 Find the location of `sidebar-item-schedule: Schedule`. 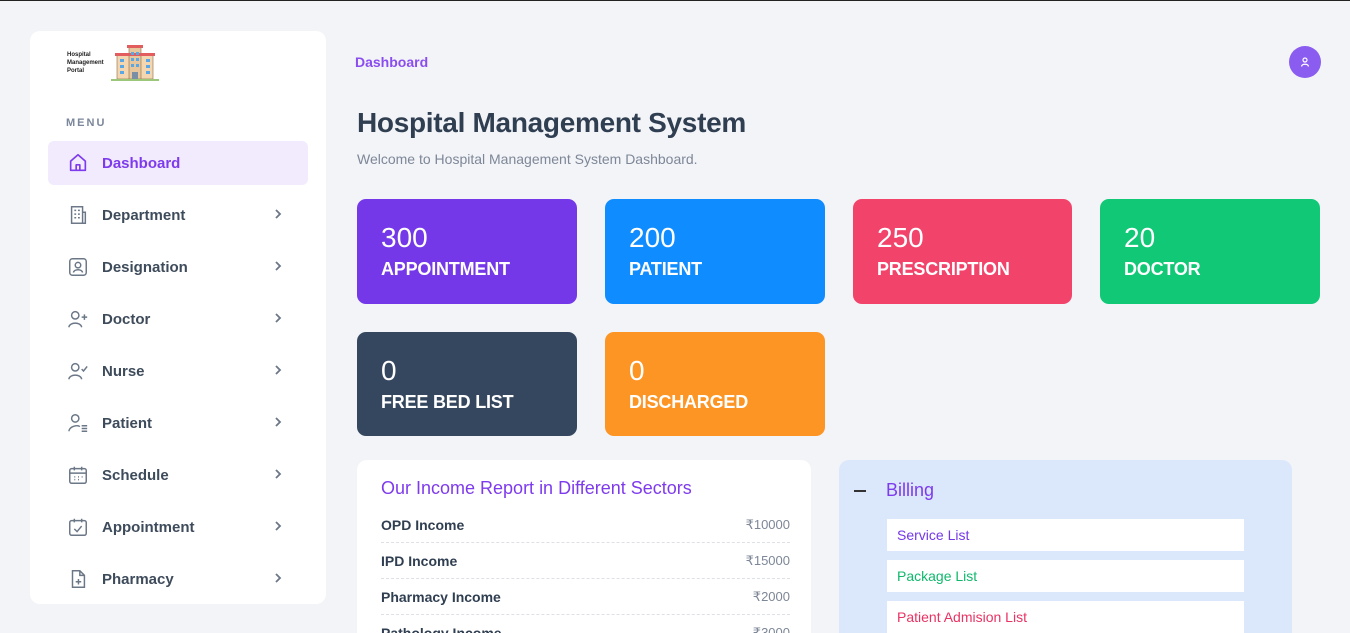

sidebar-item-schedule: Schedule is located at coordinates (178, 475).